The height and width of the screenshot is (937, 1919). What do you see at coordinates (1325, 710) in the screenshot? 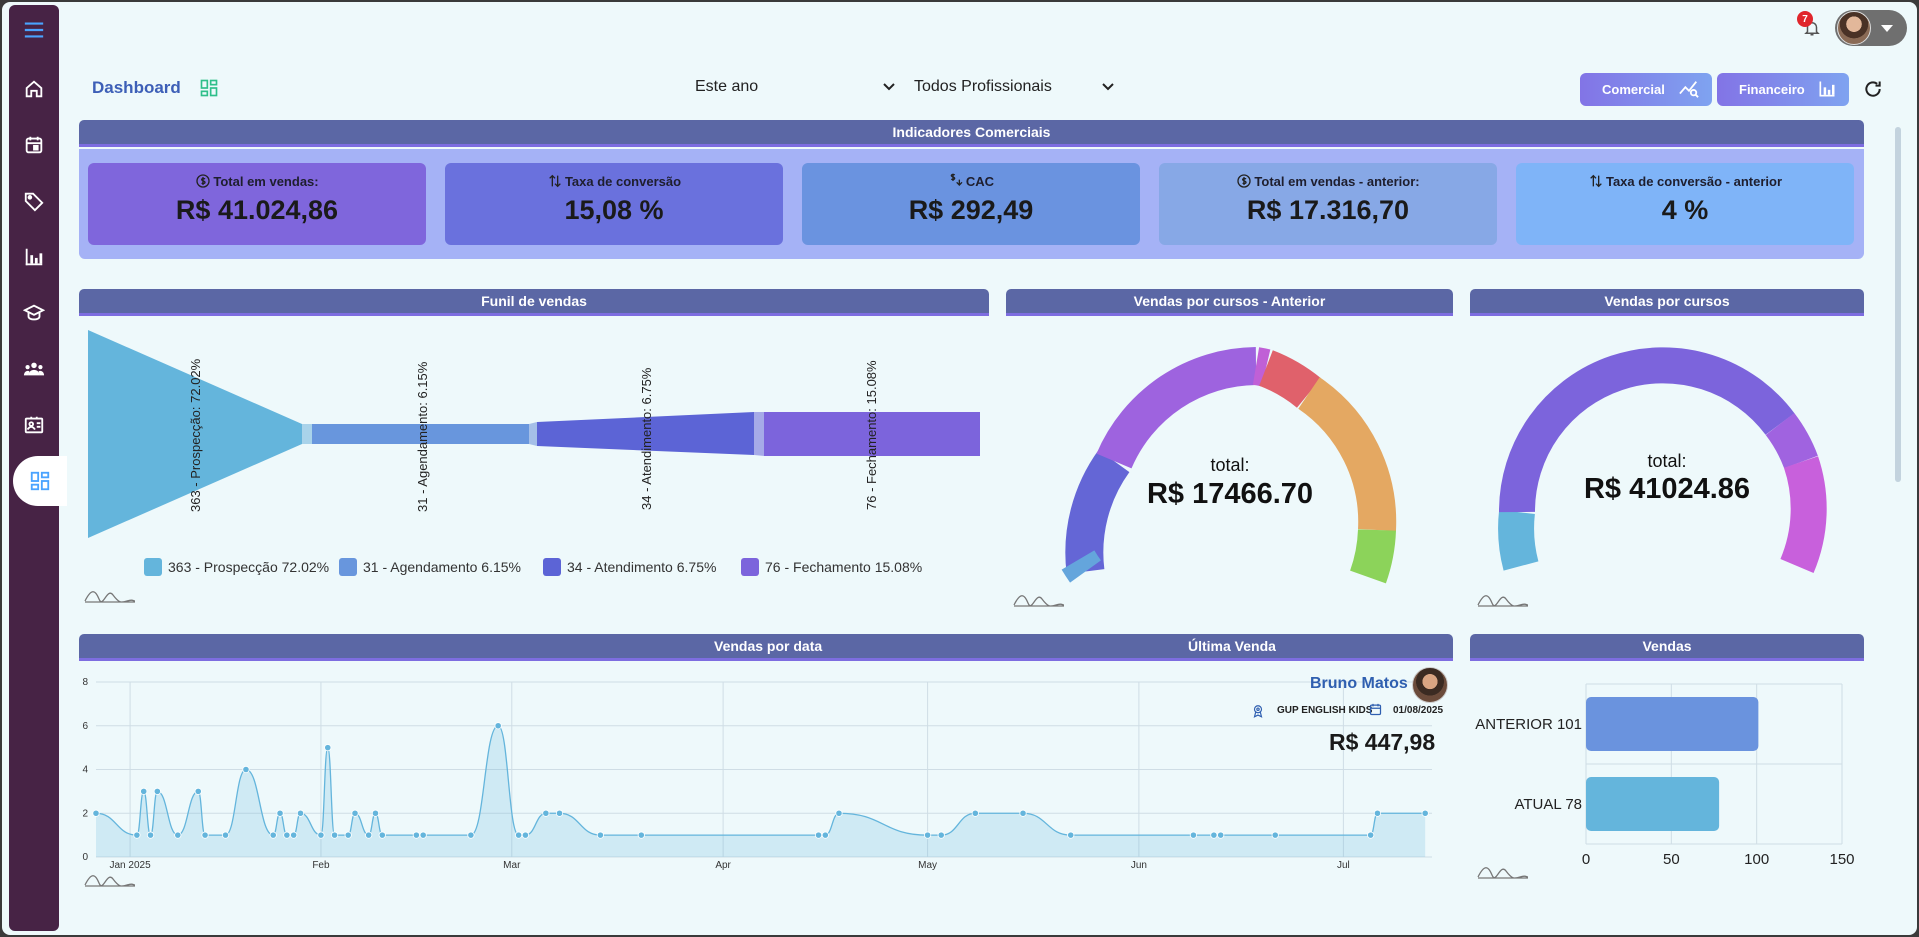
I see `last-sale-course: GUP ENGLISH KIDS` at bounding box center [1325, 710].